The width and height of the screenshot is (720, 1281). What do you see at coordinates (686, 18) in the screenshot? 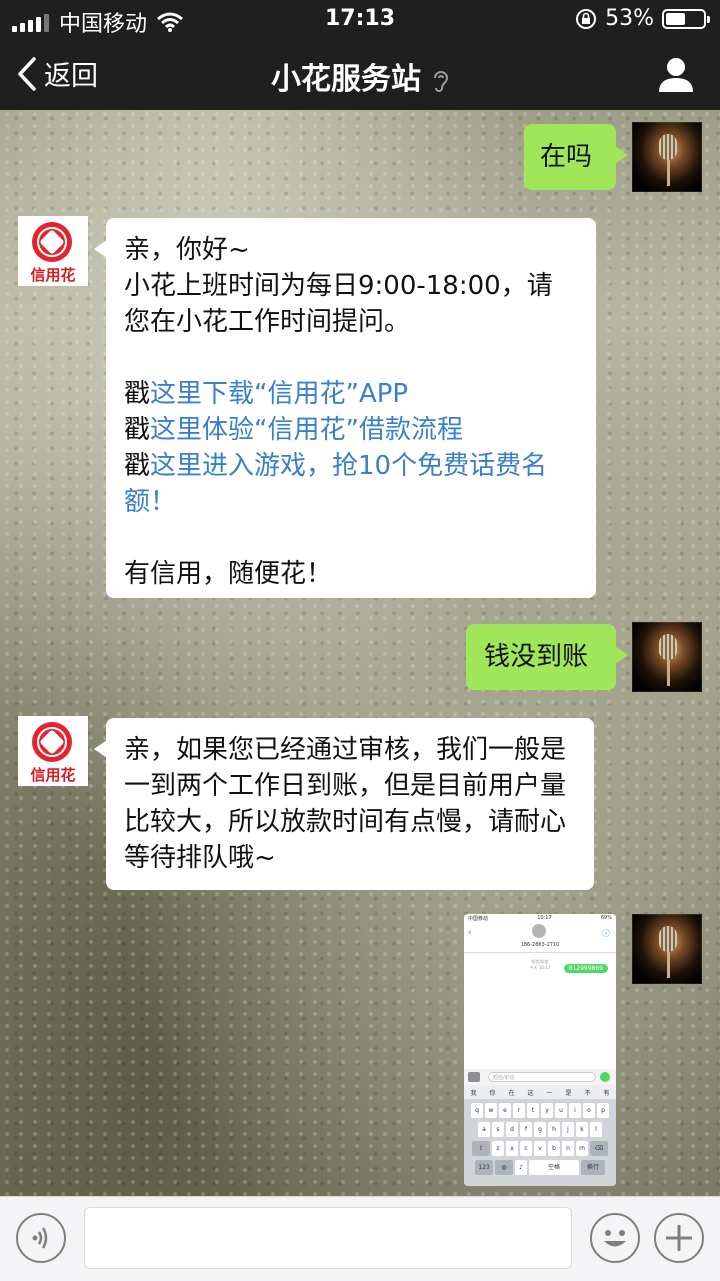
I see `battery-icon` at bounding box center [686, 18].